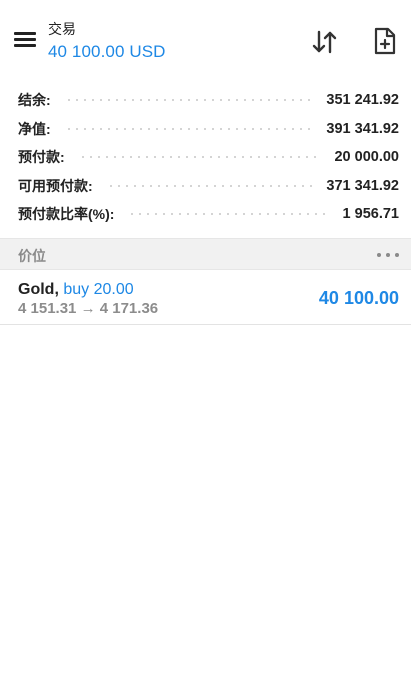 The image size is (411, 694). What do you see at coordinates (362, 128) in the screenshot?
I see `summary-value: 391 341.92` at bounding box center [362, 128].